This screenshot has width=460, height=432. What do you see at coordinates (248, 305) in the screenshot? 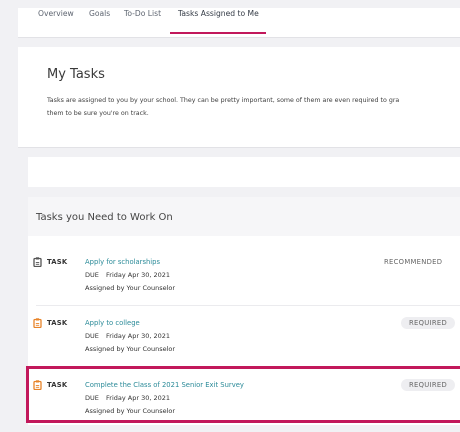
I see `task-divider` at bounding box center [248, 305].